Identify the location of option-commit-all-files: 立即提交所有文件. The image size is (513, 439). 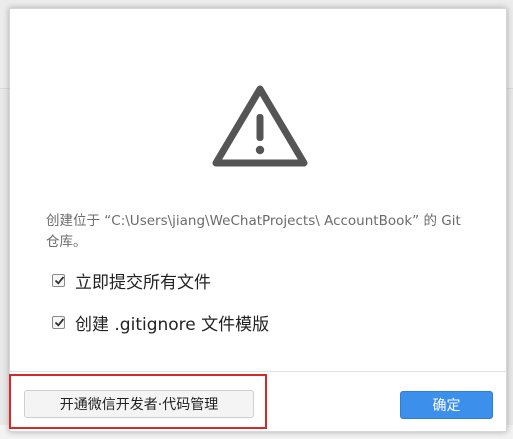
(131, 280).